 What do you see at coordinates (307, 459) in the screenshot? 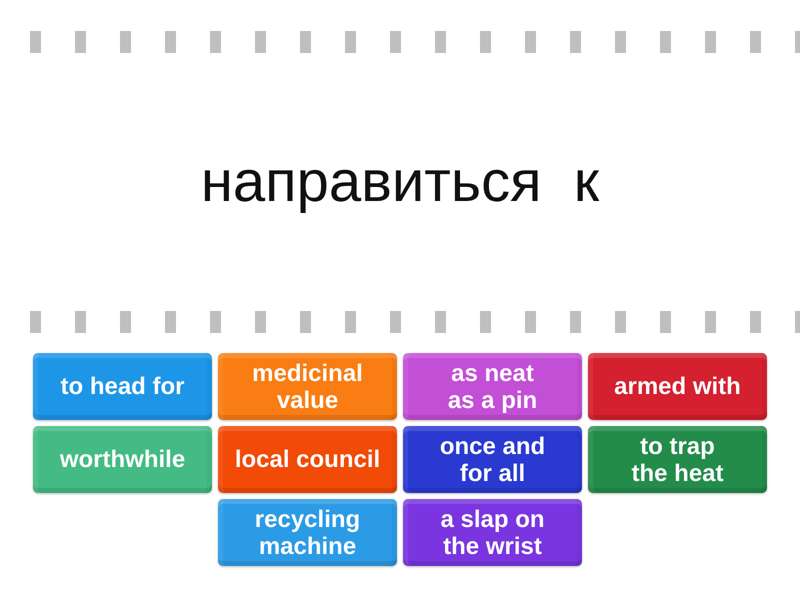
I see `answer-tile: local council` at bounding box center [307, 459].